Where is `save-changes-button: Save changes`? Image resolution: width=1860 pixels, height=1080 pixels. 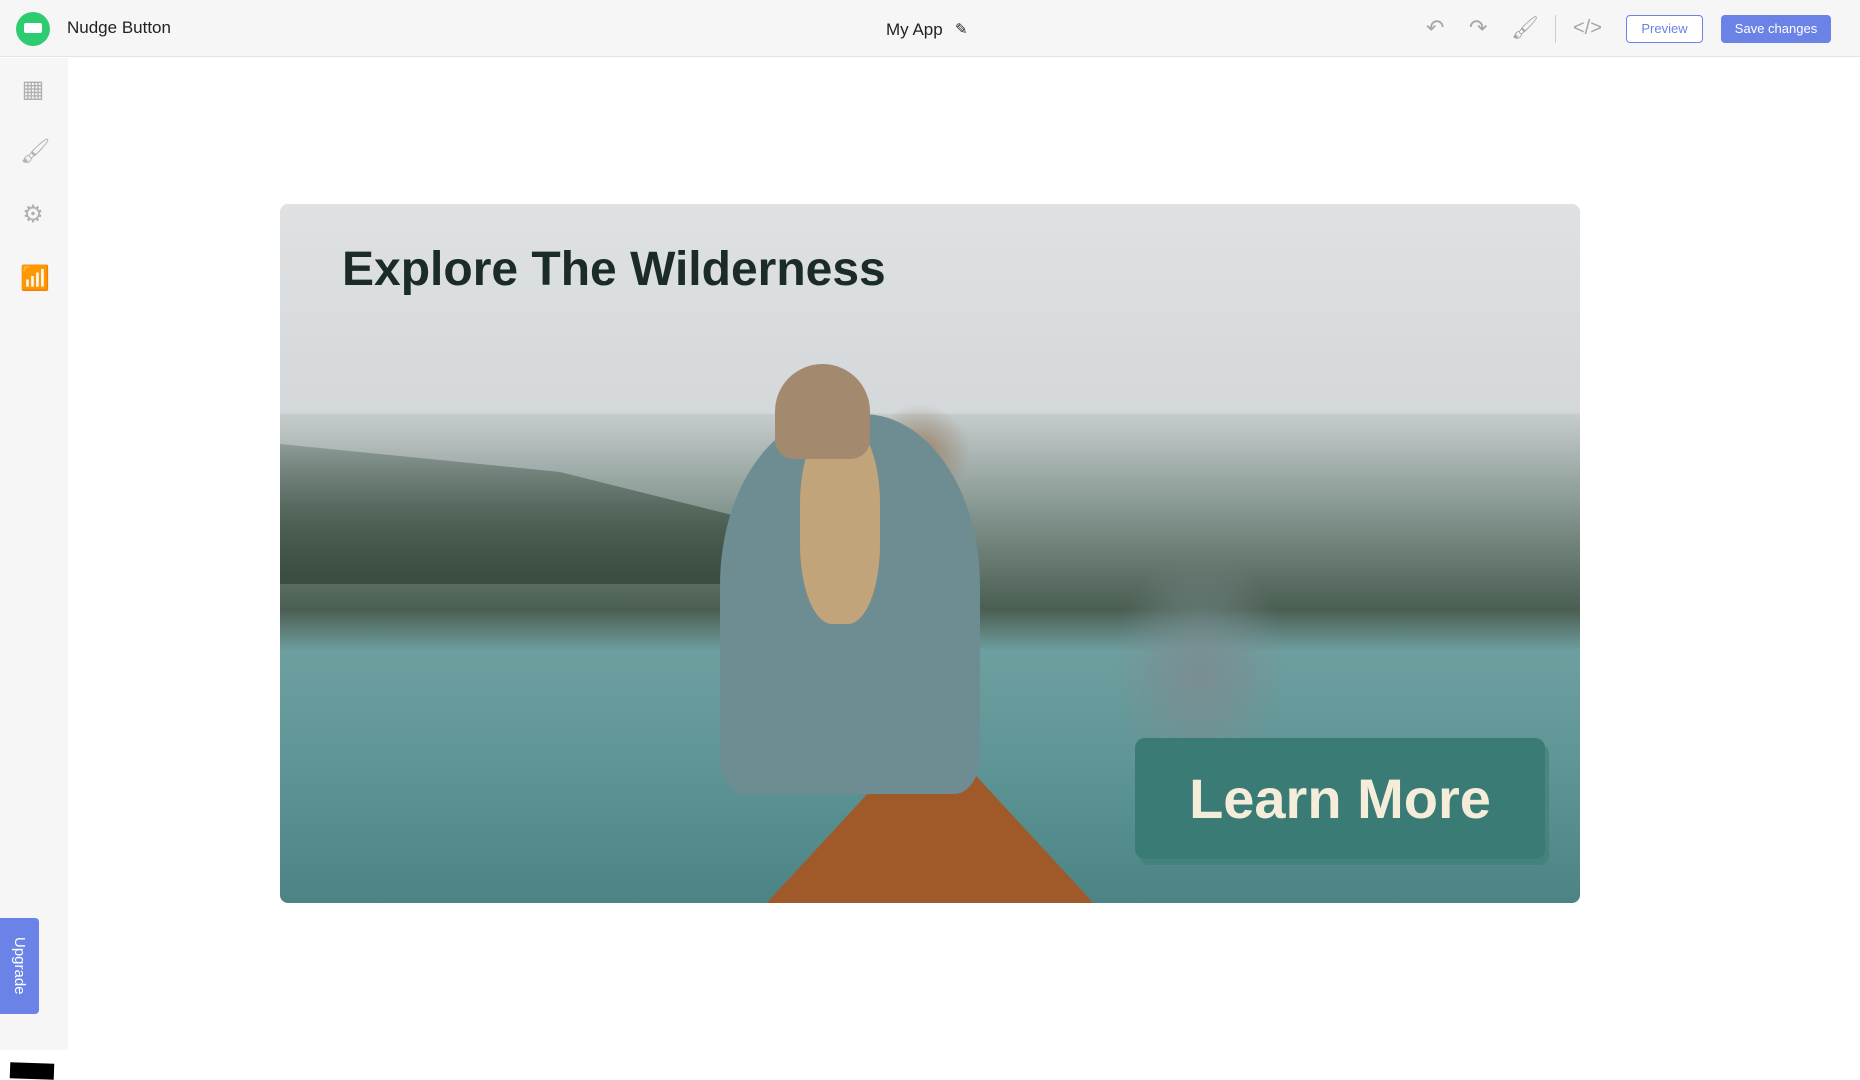
save-changes-button: Save changes is located at coordinates (1776, 29).